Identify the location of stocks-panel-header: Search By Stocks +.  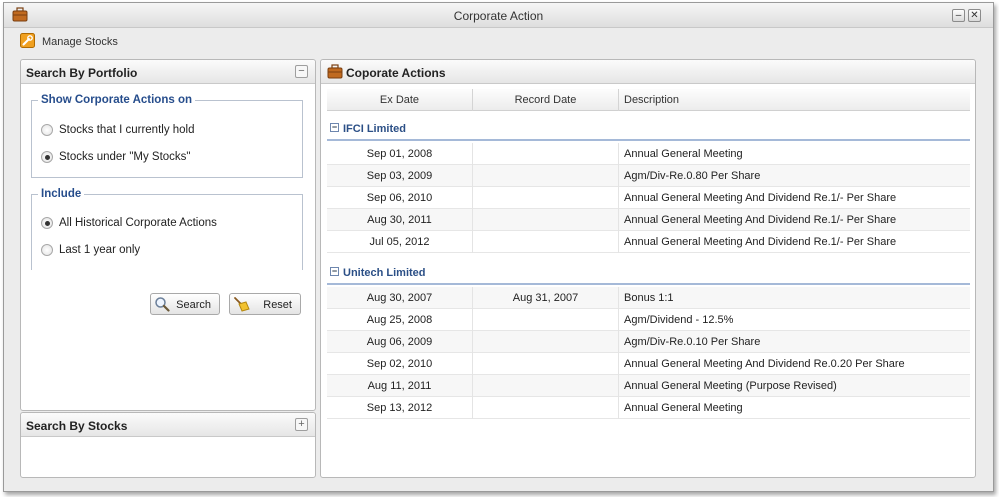
(168, 425).